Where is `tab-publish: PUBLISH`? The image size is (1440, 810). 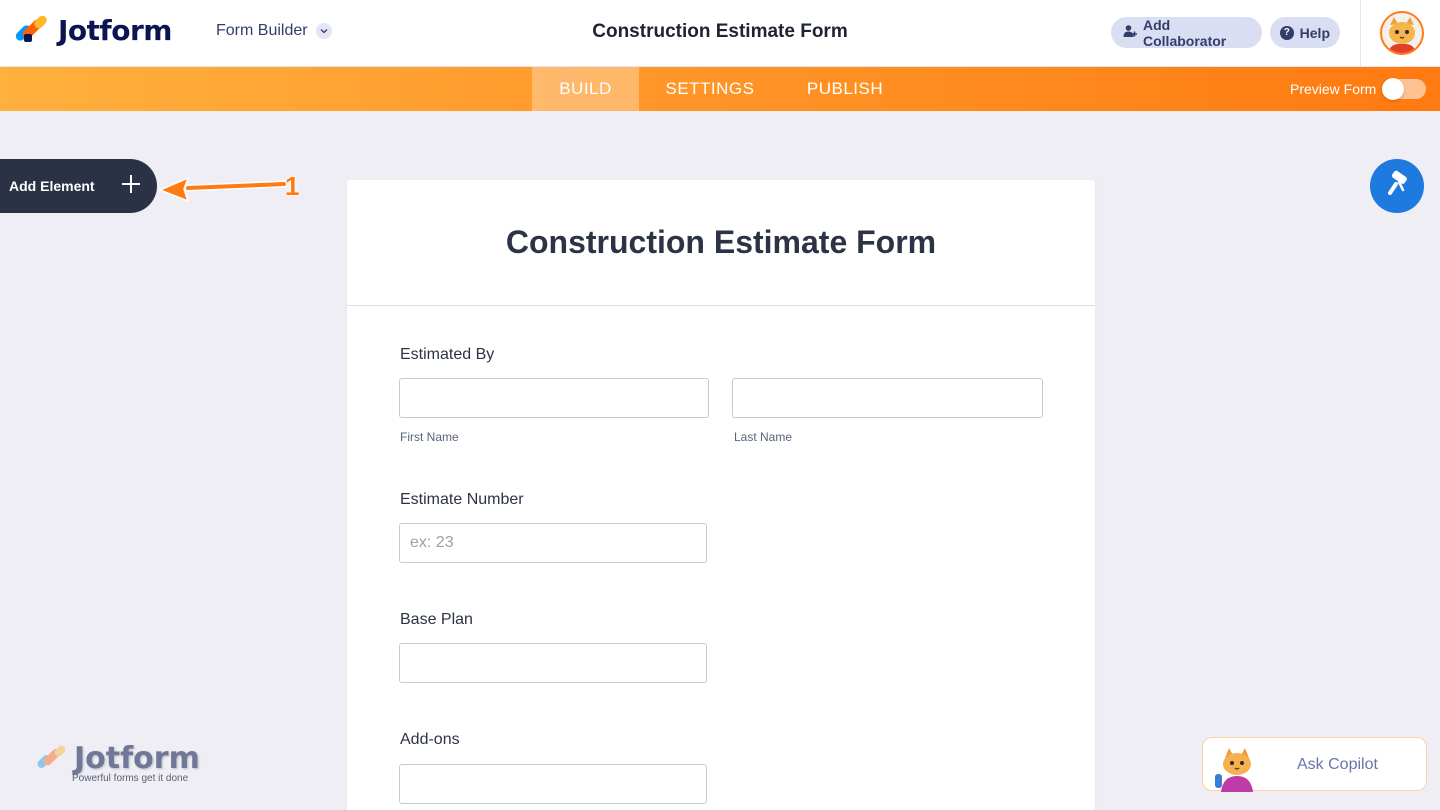
tab-publish: PUBLISH is located at coordinates (845, 89).